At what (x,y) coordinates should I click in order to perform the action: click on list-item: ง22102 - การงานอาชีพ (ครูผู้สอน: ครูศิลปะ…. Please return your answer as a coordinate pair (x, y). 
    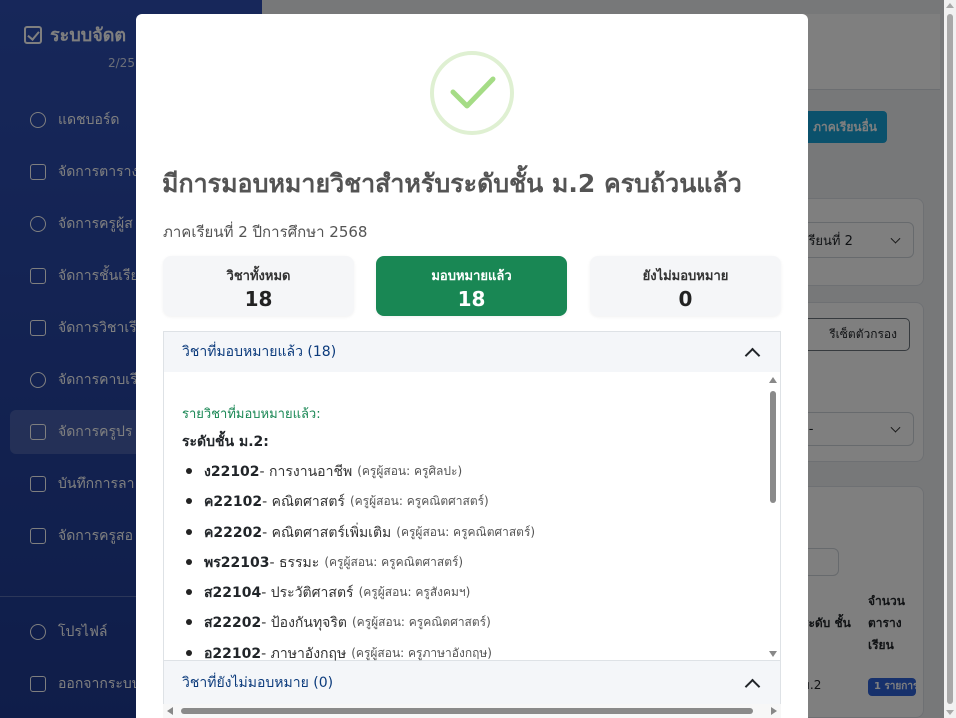
    Looking at the image, I should click on (359, 476).